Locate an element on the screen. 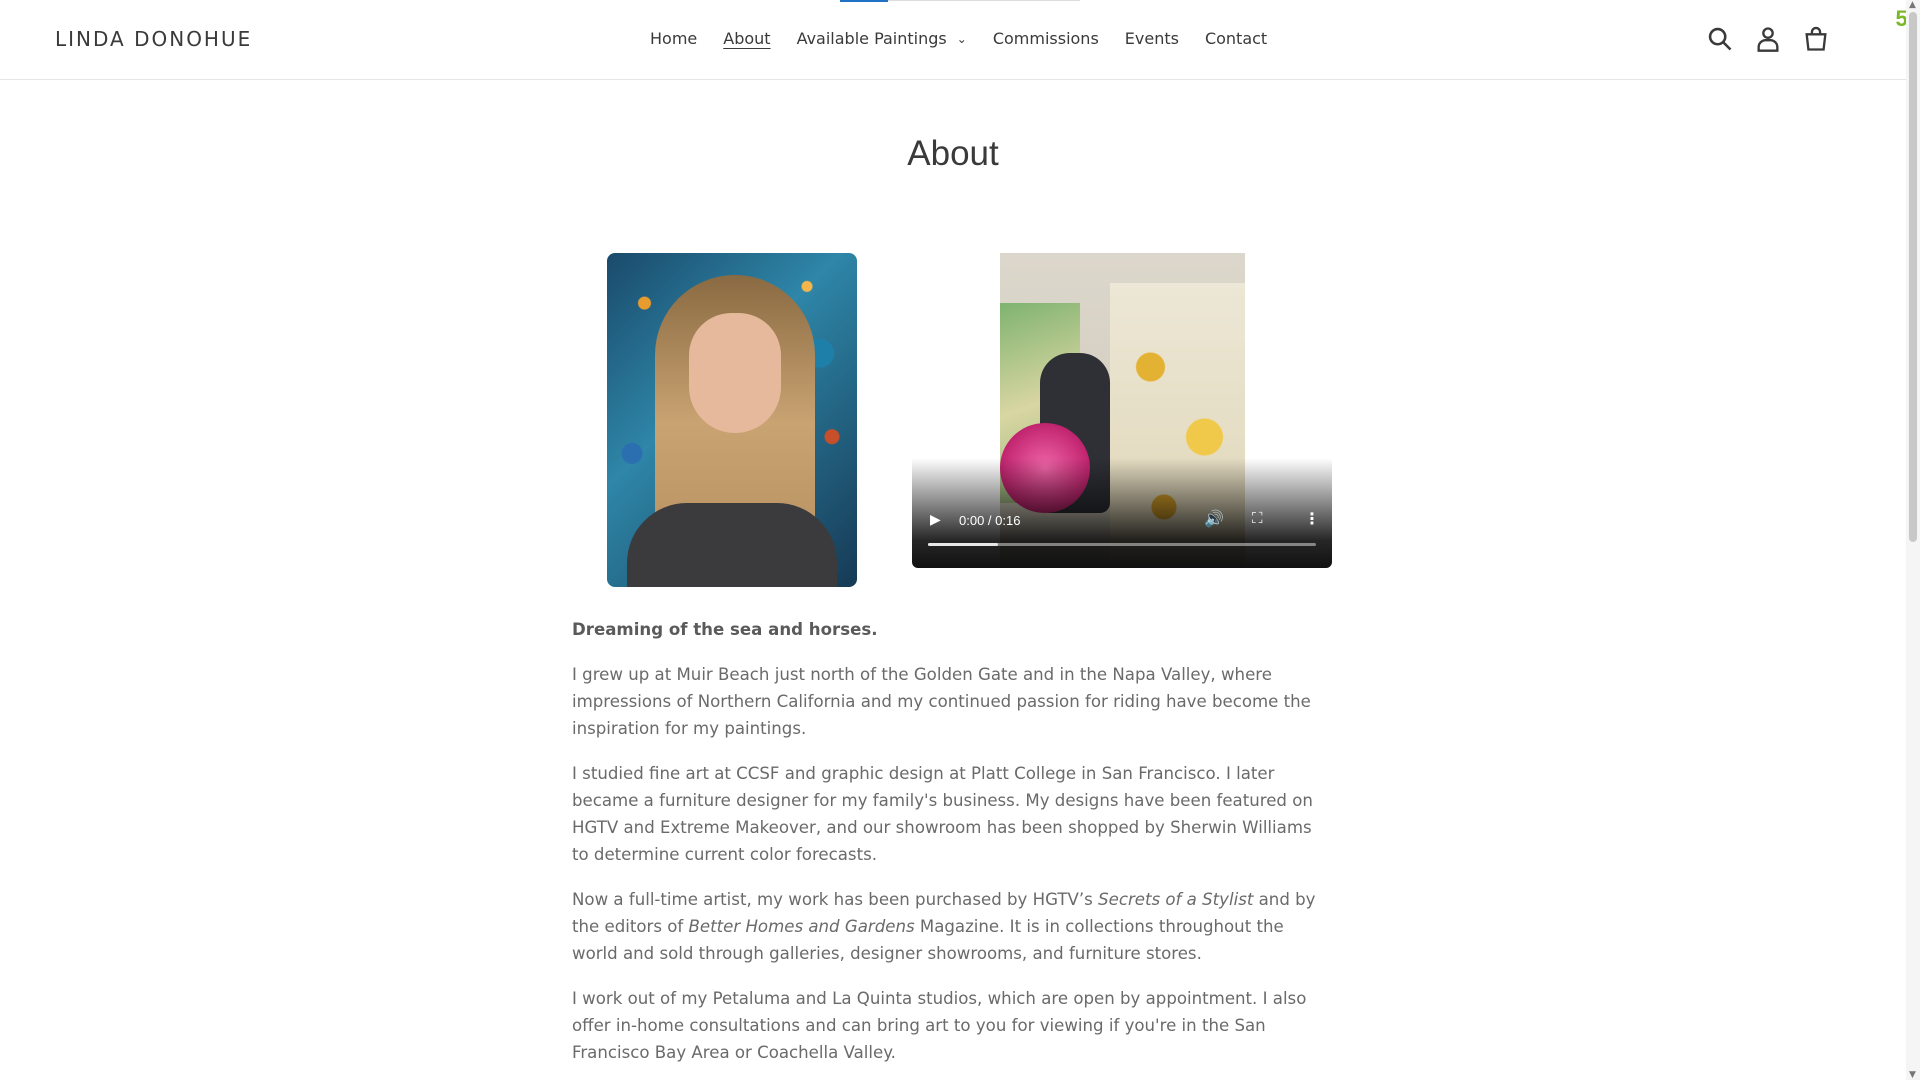 This screenshot has height=1084, width=1920. page-title: About is located at coordinates (953, 153).